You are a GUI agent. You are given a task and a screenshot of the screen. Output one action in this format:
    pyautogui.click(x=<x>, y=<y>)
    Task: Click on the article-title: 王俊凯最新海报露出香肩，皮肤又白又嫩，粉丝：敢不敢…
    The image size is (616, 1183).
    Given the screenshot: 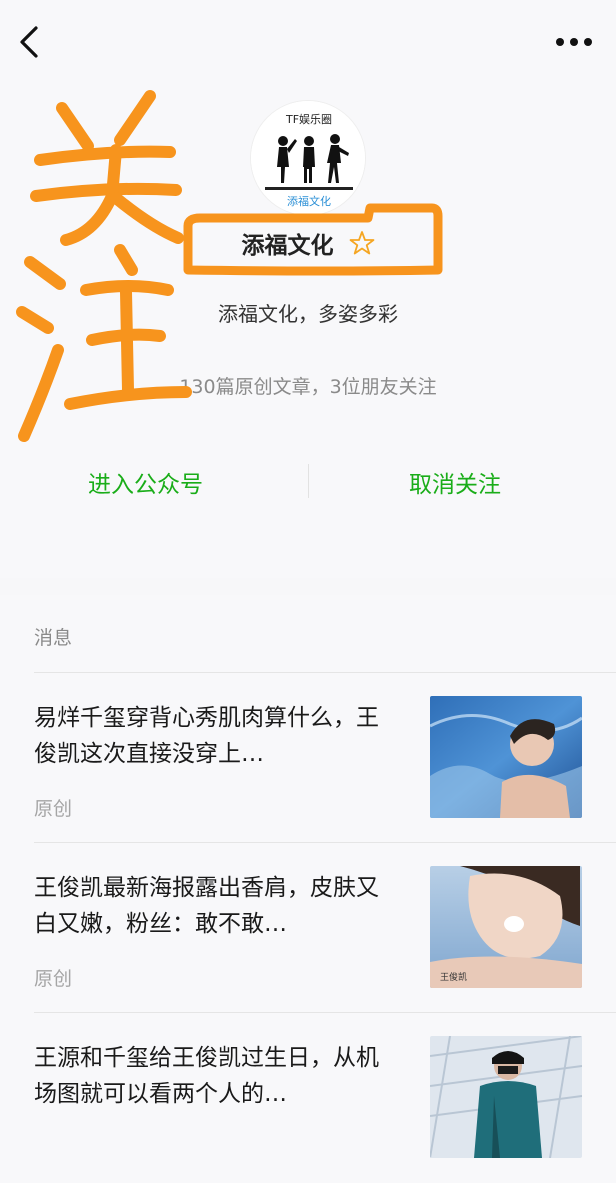 What is the action you would take?
    pyautogui.click(x=206, y=906)
    